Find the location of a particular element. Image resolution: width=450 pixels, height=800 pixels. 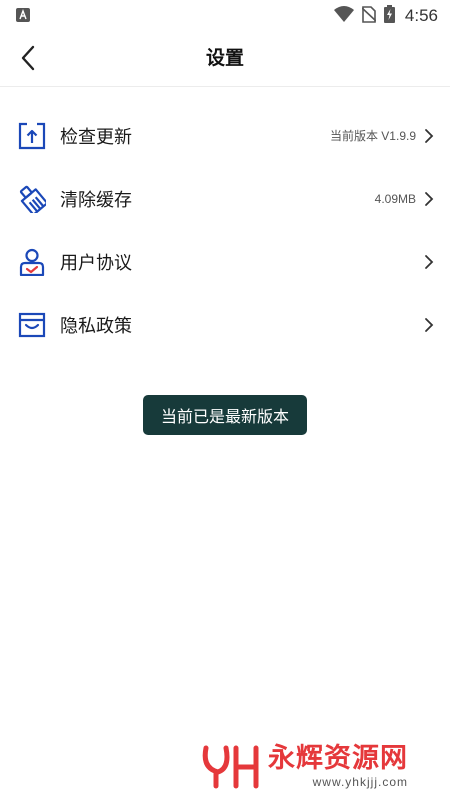

broom-icon is located at coordinates (32, 199).